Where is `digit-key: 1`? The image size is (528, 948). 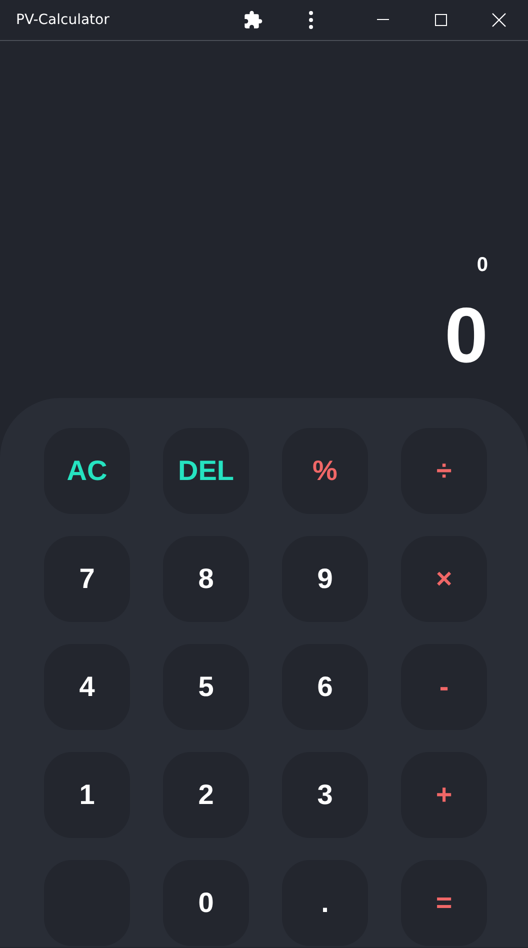 digit-key: 1 is located at coordinates (87, 795).